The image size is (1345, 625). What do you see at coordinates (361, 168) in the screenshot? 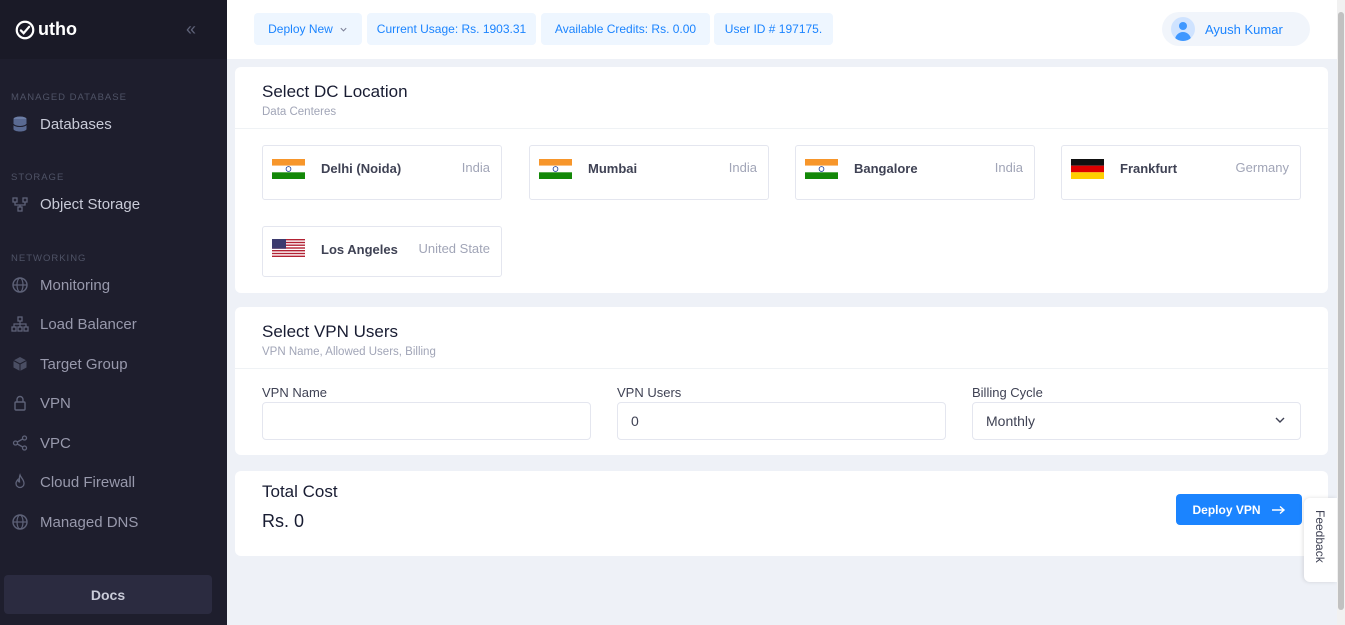
I see `location-city: Delhi (Noida)` at bounding box center [361, 168].